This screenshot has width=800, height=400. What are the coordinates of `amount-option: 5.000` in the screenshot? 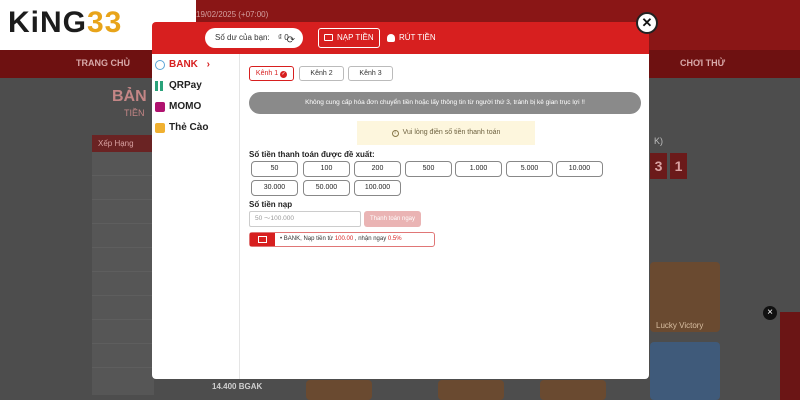 It's located at (529, 169).